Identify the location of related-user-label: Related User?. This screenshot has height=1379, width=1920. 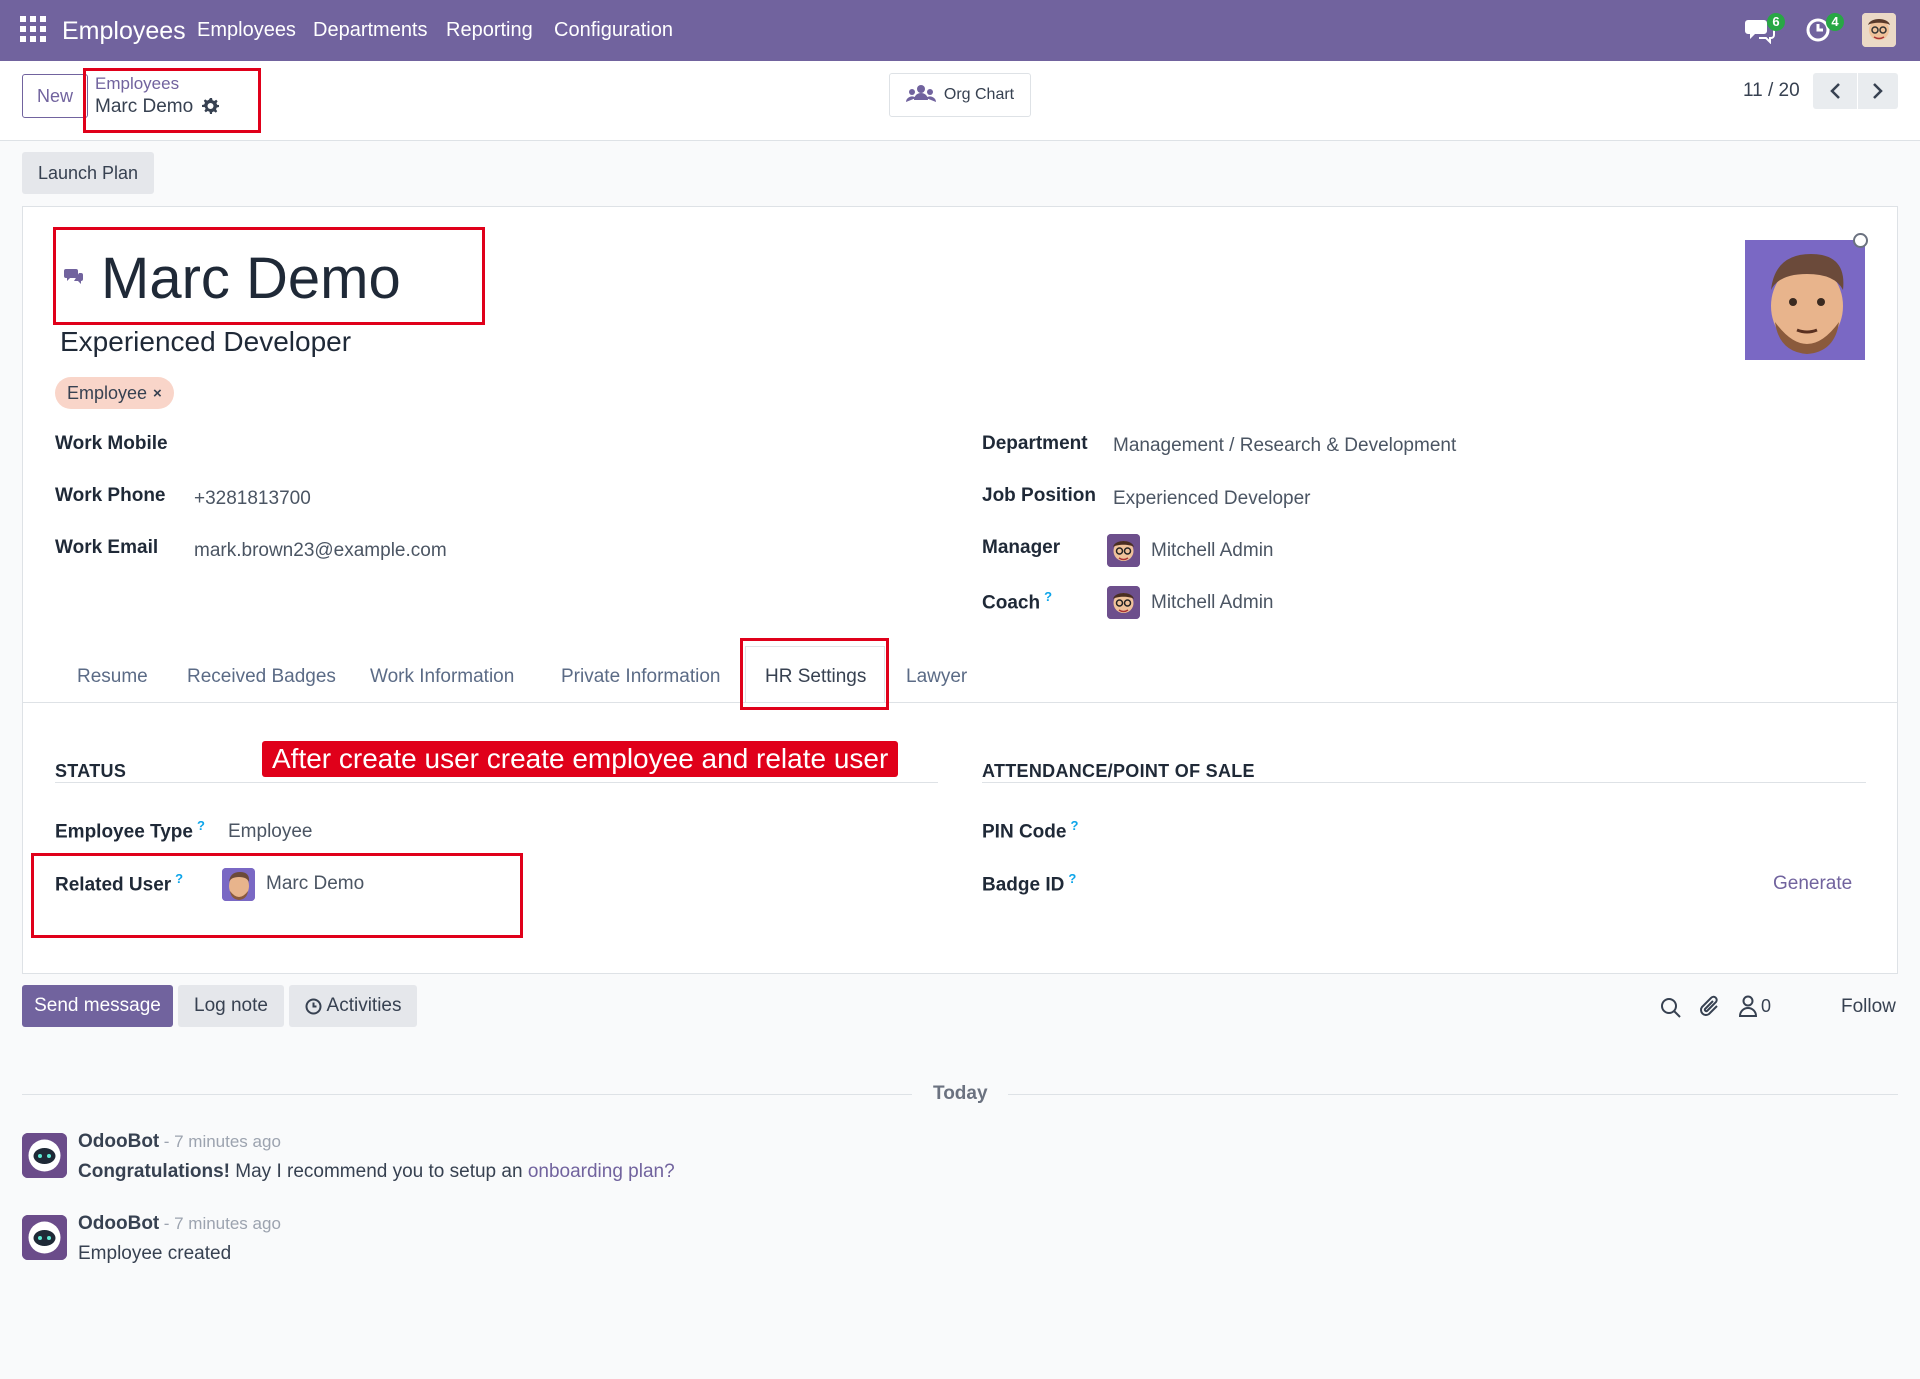
(119, 883).